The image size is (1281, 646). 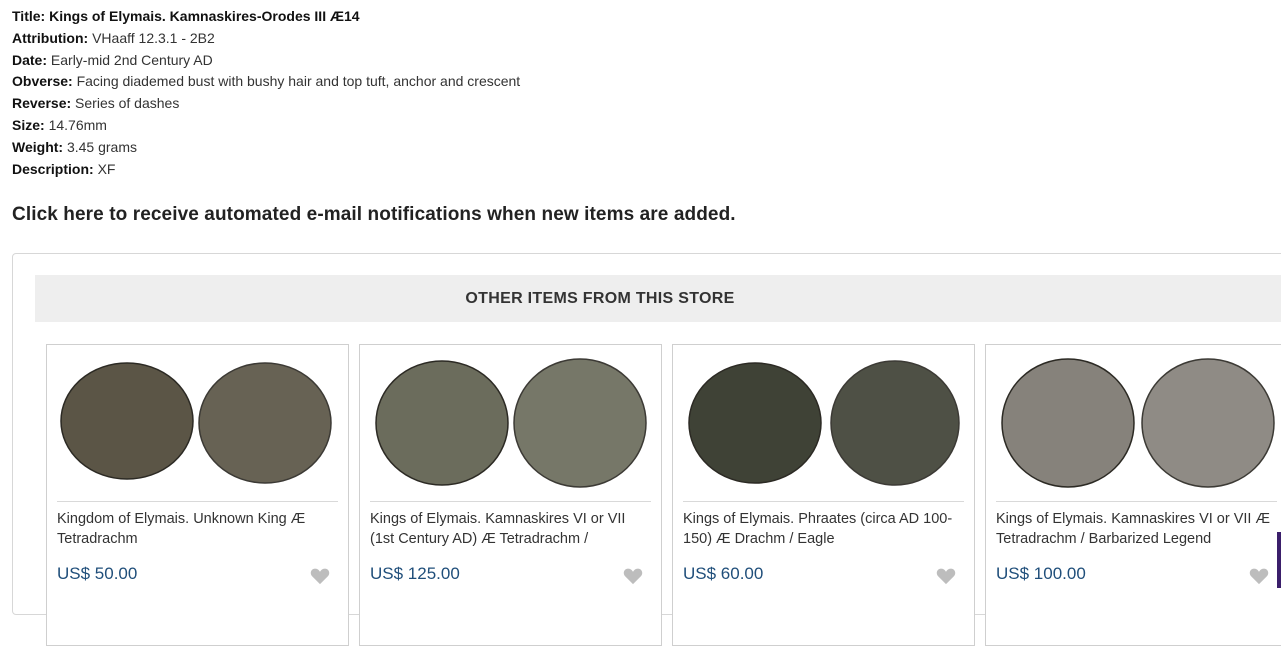 I want to click on other-items-heading: OTHER ITEMS FROM THIS STORE, so click(x=600, y=298).